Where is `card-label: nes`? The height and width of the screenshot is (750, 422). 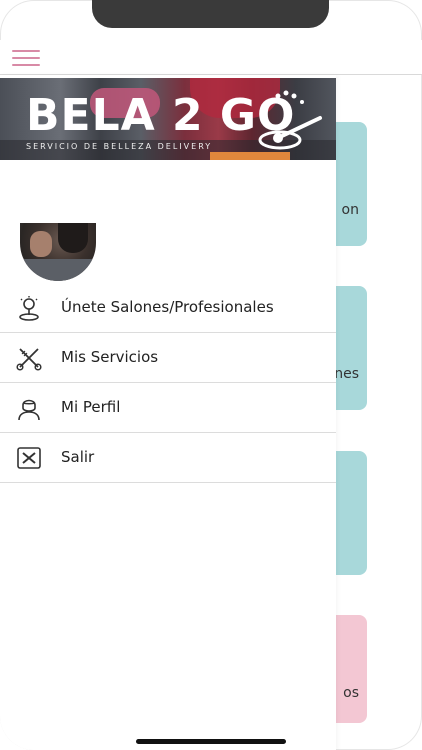
card-label: nes is located at coordinates (346, 374).